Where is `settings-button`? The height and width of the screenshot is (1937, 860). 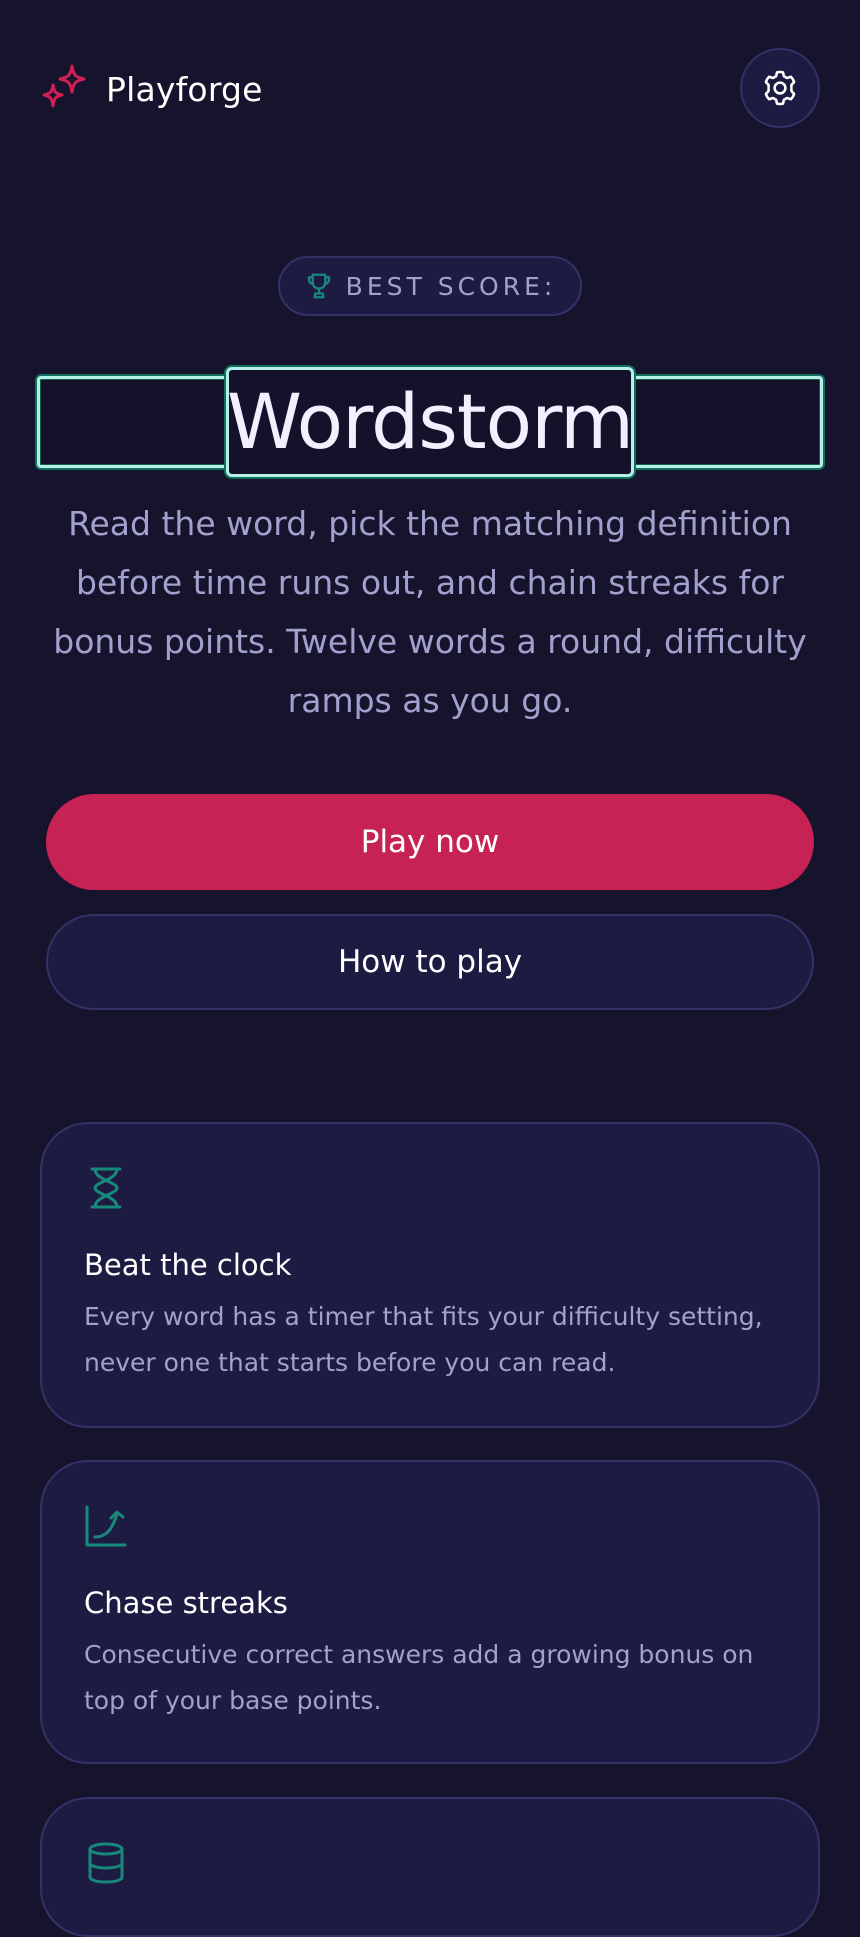 settings-button is located at coordinates (780, 88).